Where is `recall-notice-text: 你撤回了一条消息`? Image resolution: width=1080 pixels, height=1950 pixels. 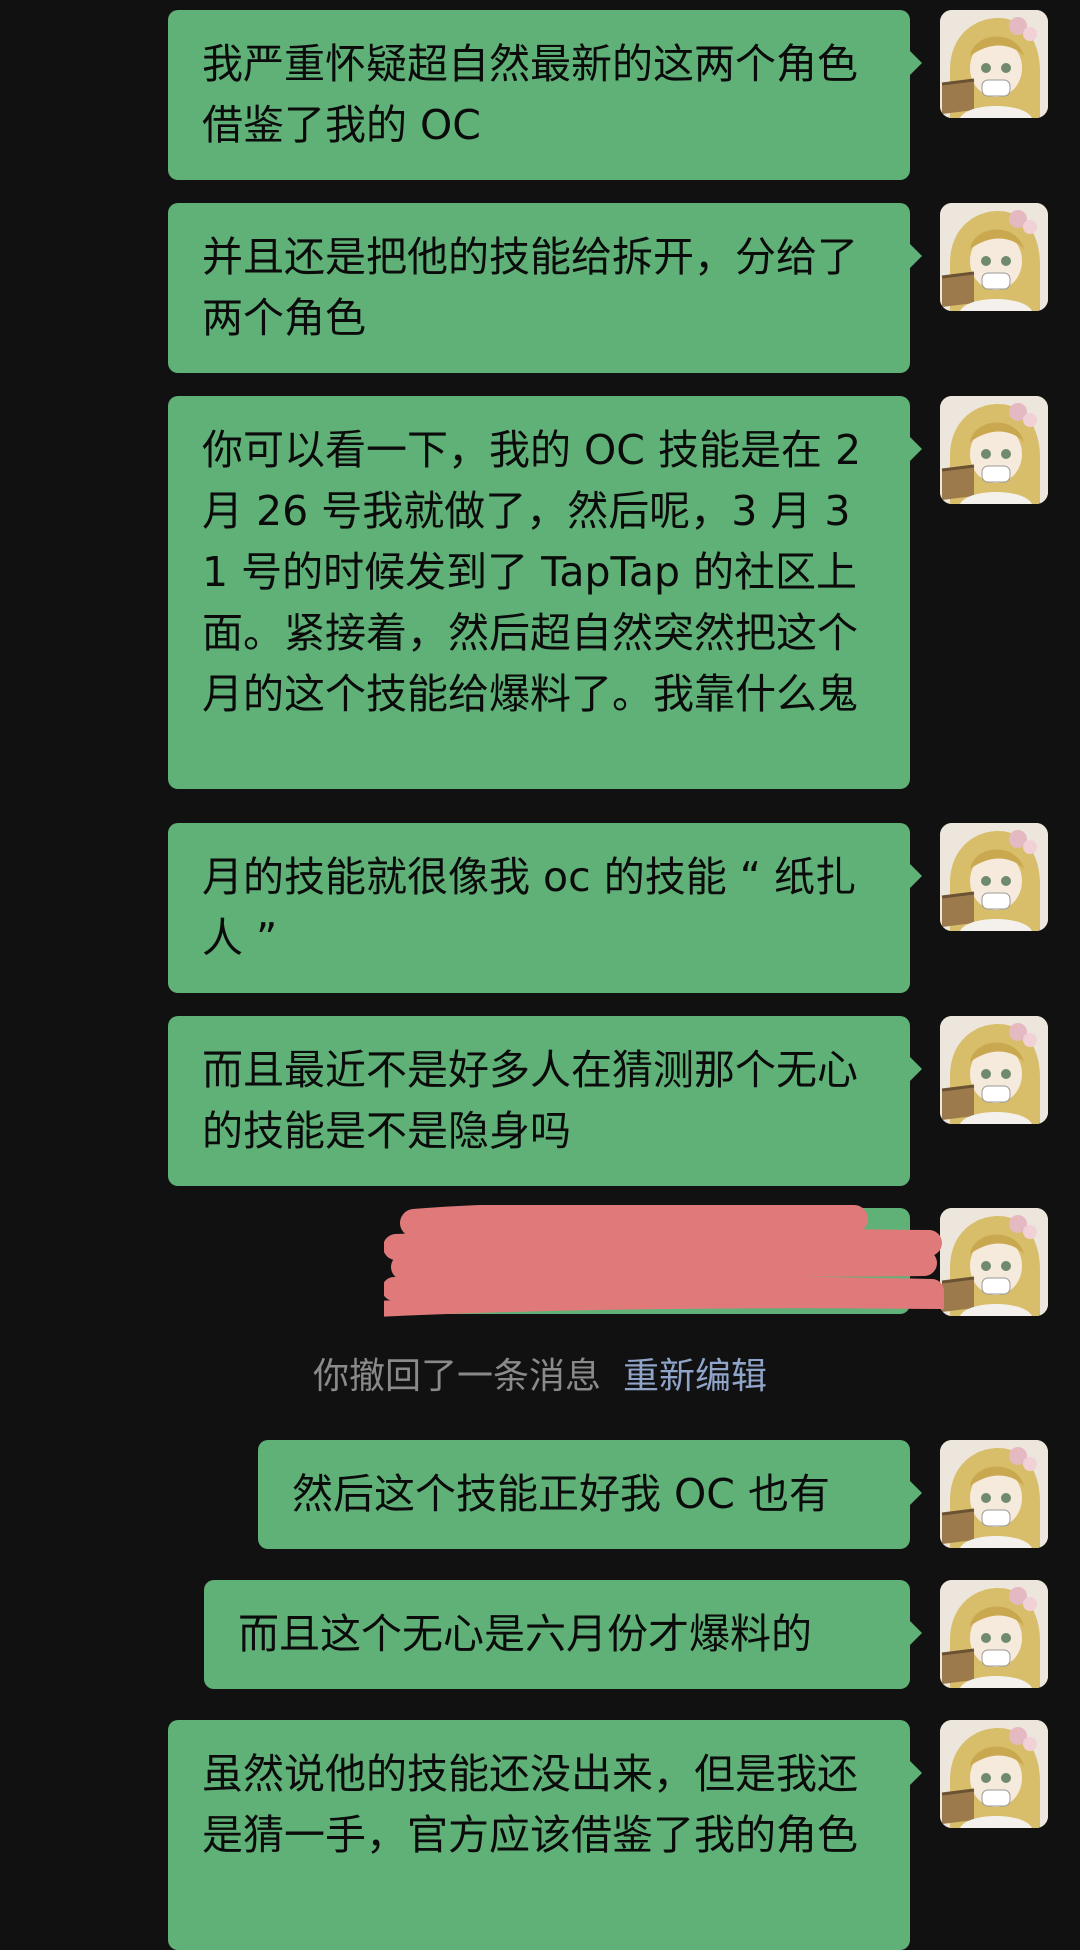 recall-notice-text: 你撤回了一条消息 is located at coordinates (456, 1376).